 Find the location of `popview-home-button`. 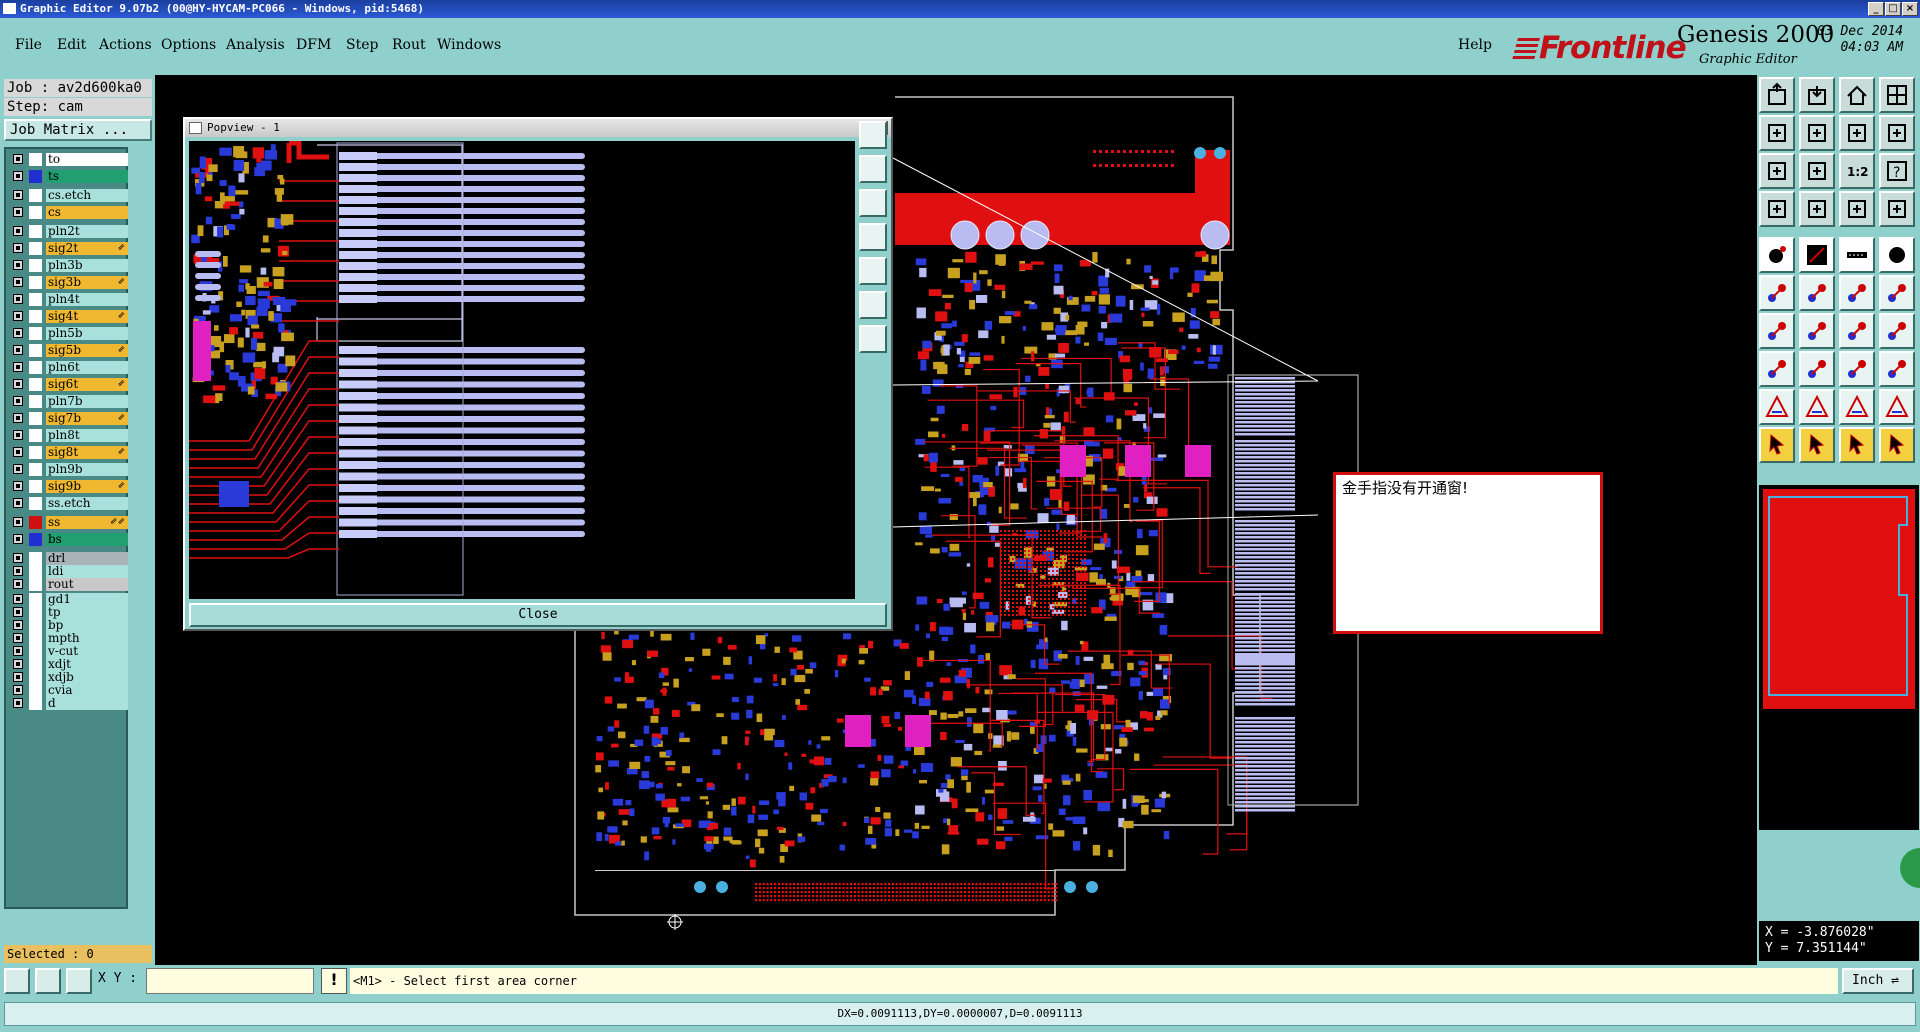

popview-home-button is located at coordinates (873, 271).